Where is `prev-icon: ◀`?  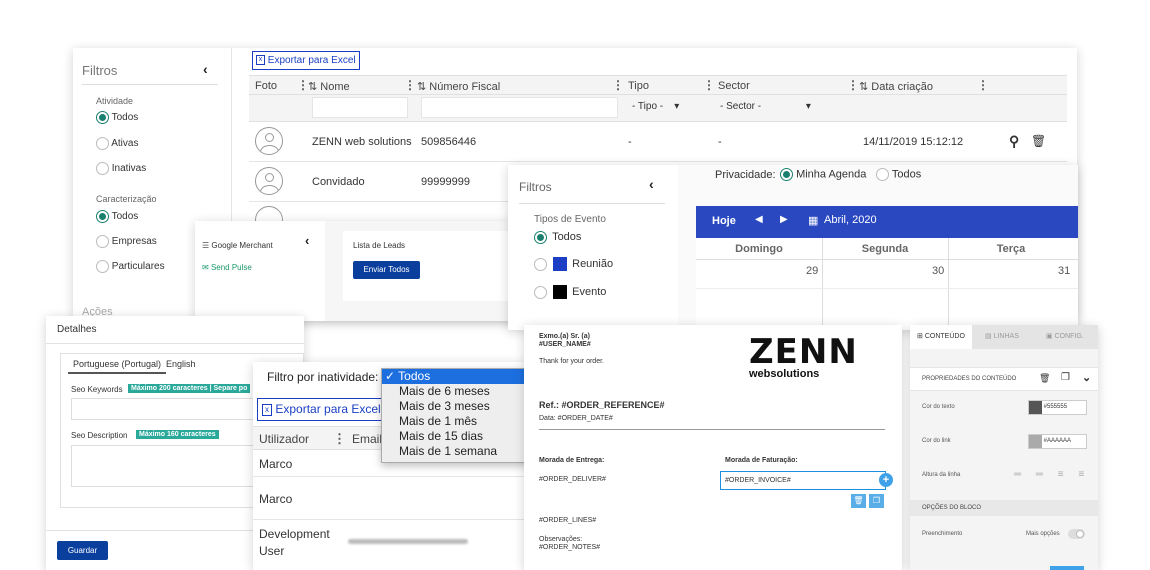 prev-icon: ◀ is located at coordinates (759, 219).